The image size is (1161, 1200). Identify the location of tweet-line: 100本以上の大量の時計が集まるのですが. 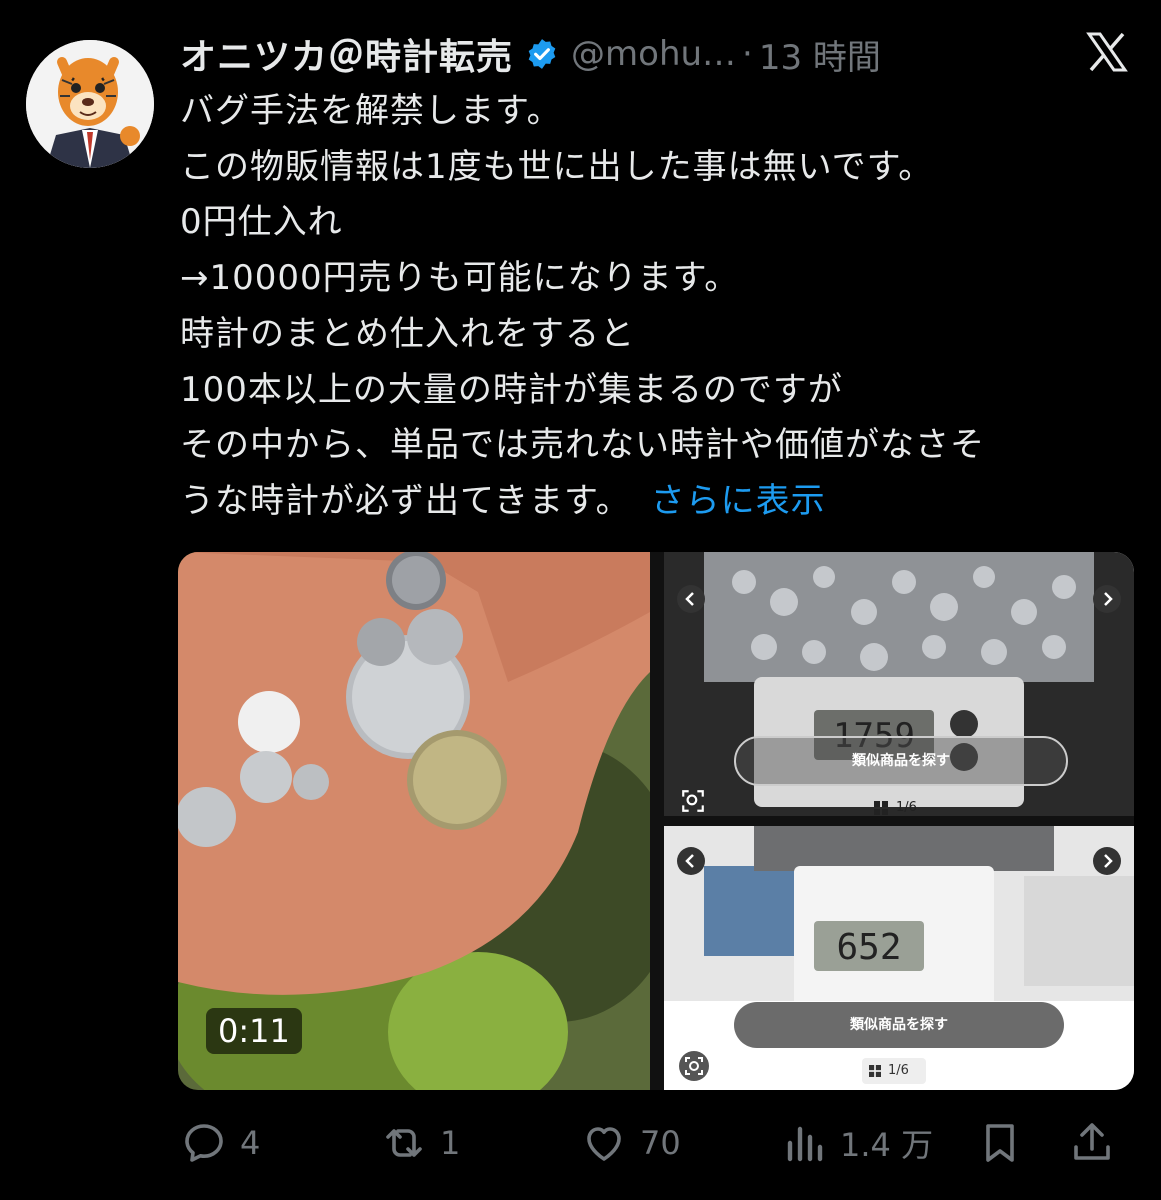
(511, 389).